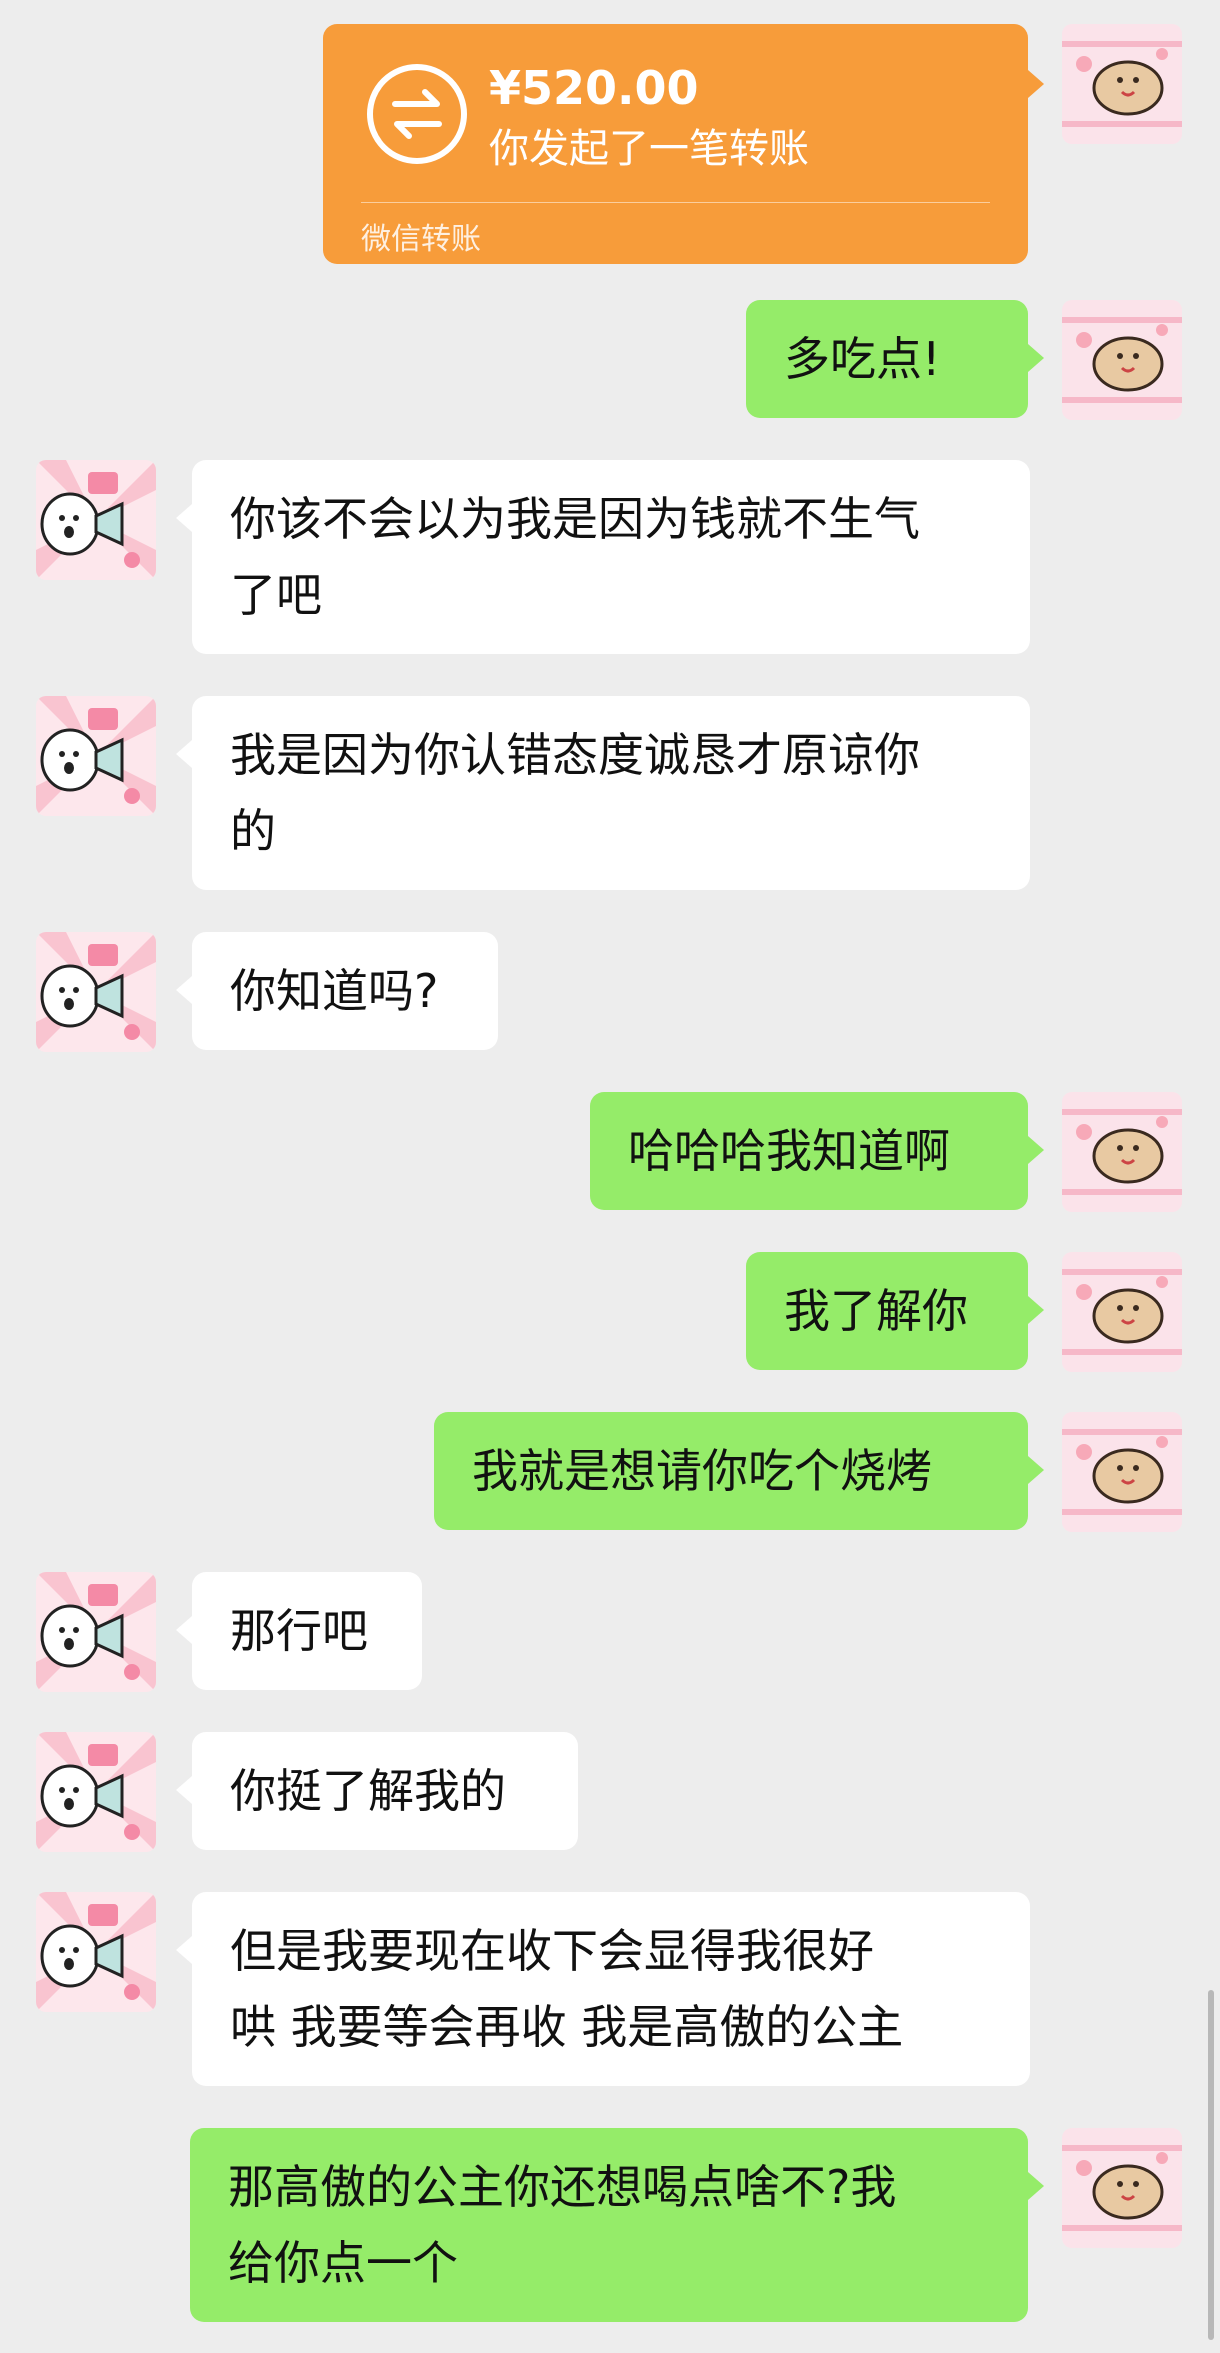  I want to click on sent-message-bubble: 哈哈哈我知道啊, so click(809, 1151).